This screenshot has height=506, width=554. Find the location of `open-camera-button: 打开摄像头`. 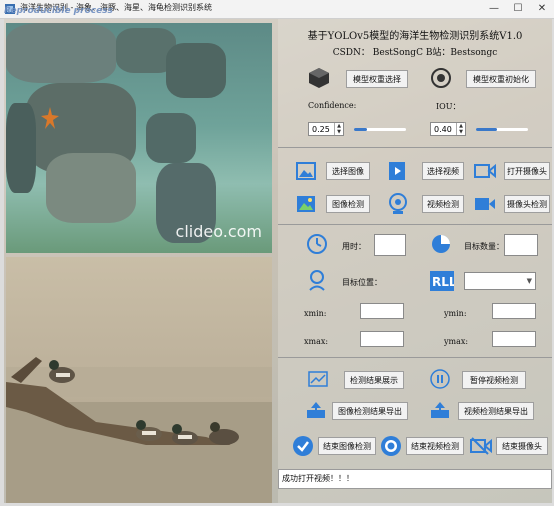

open-camera-button: 打开摄像头 is located at coordinates (527, 171).